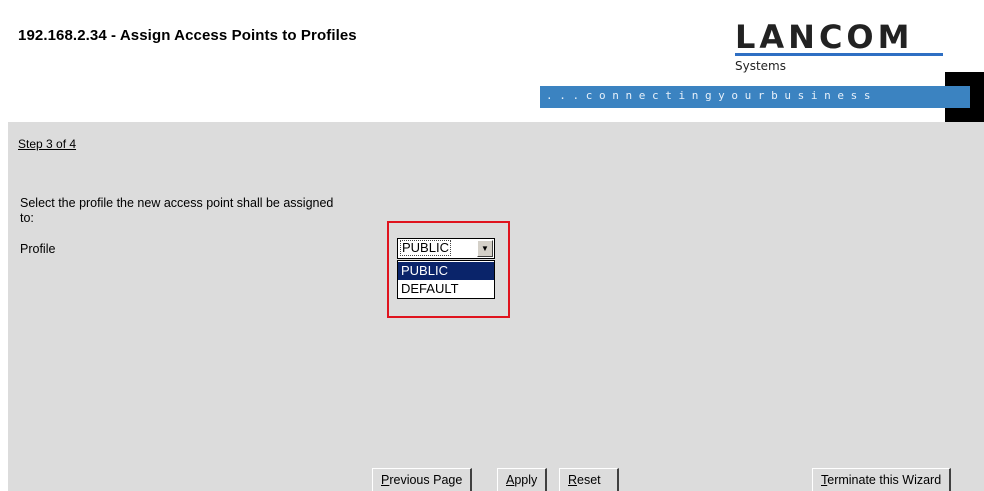  I want to click on profile-select: PUBLIC ▼, so click(446, 248).